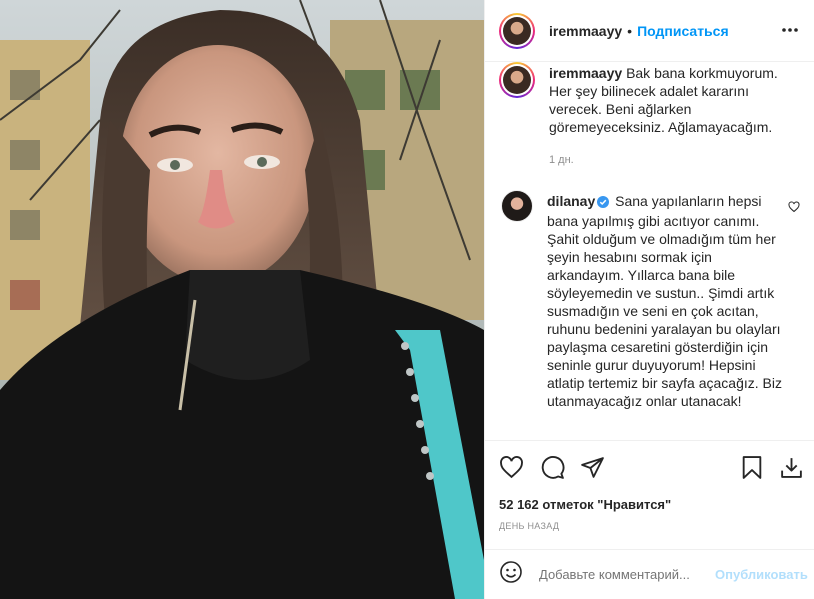 This screenshot has width=814, height=599. What do you see at coordinates (552, 470) in the screenshot?
I see `comment-bubble-icon` at bounding box center [552, 470].